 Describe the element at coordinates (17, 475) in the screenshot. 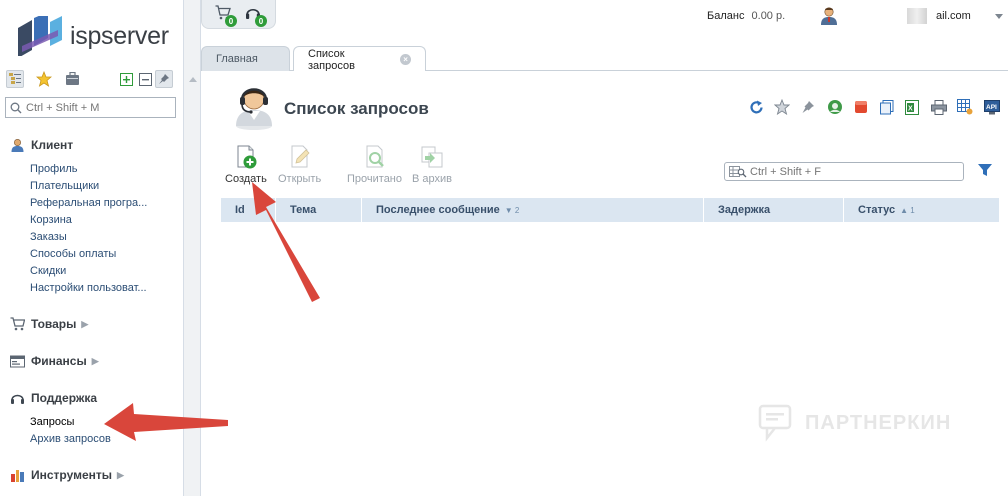

I see `tools-icon` at that location.